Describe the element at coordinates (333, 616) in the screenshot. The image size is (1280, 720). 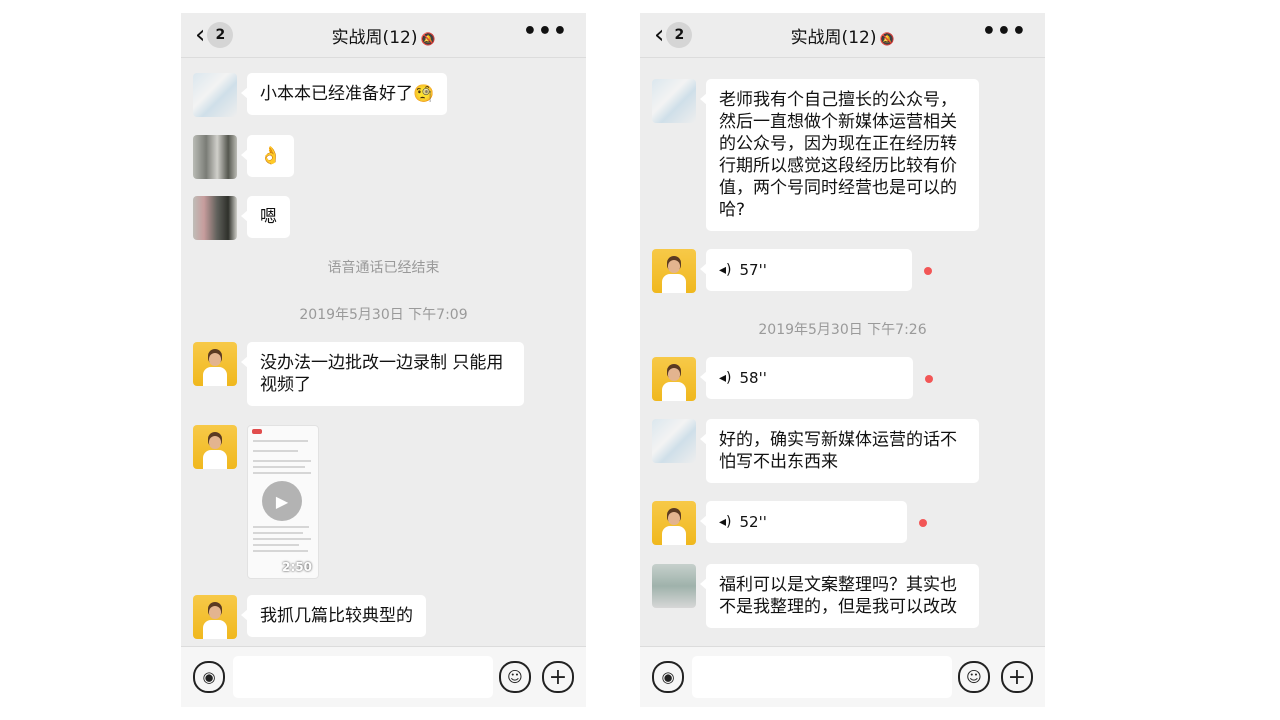
I see `message-bubble: 我抓几篇比较典型的` at that location.